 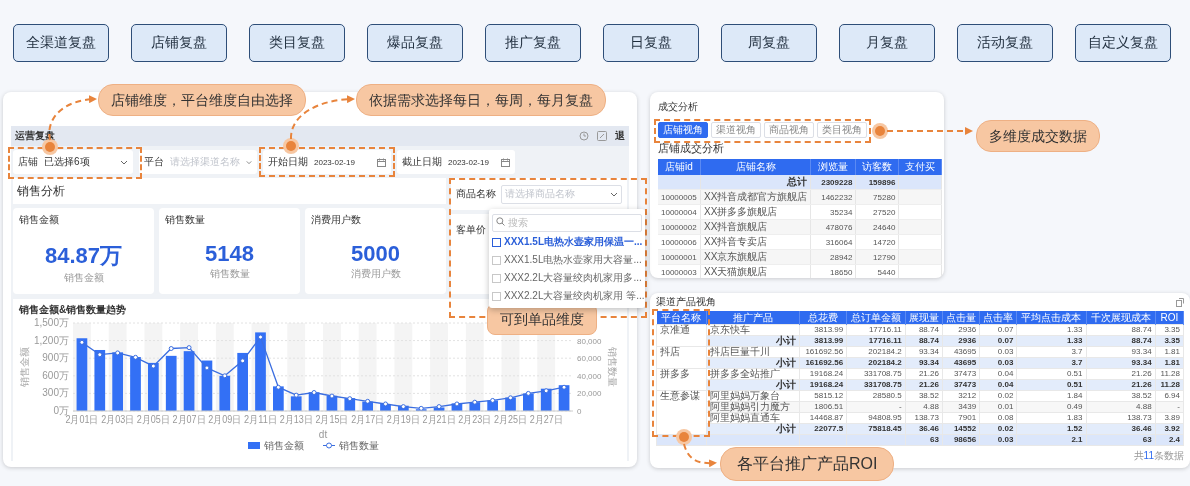 I want to click on table-cell: 拼多多全站推广, so click(x=753, y=374).